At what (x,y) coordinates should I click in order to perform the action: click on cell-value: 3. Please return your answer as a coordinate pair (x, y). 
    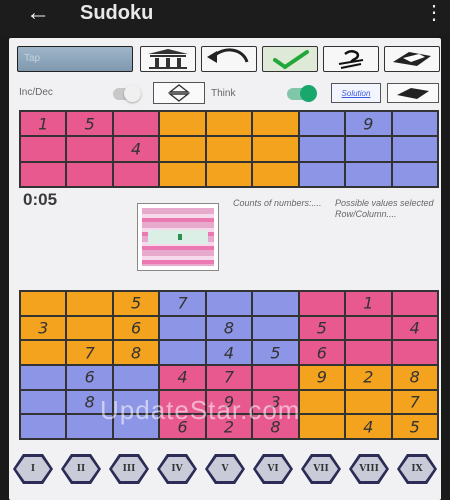
    Looking at the image, I should click on (43, 328).